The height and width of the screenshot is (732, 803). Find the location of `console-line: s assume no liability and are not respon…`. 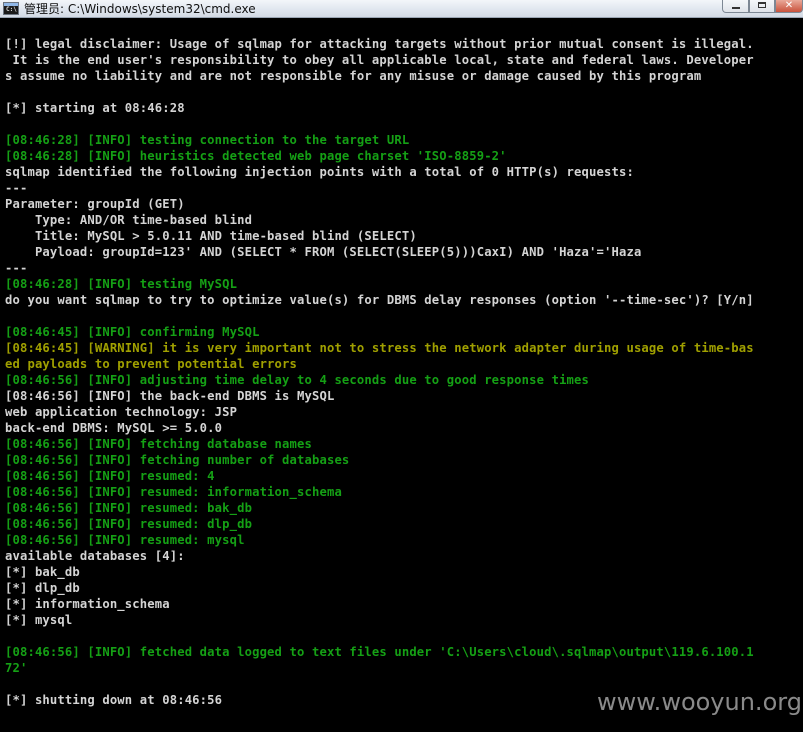

console-line: s assume no liability and are not respon… is located at coordinates (353, 76).